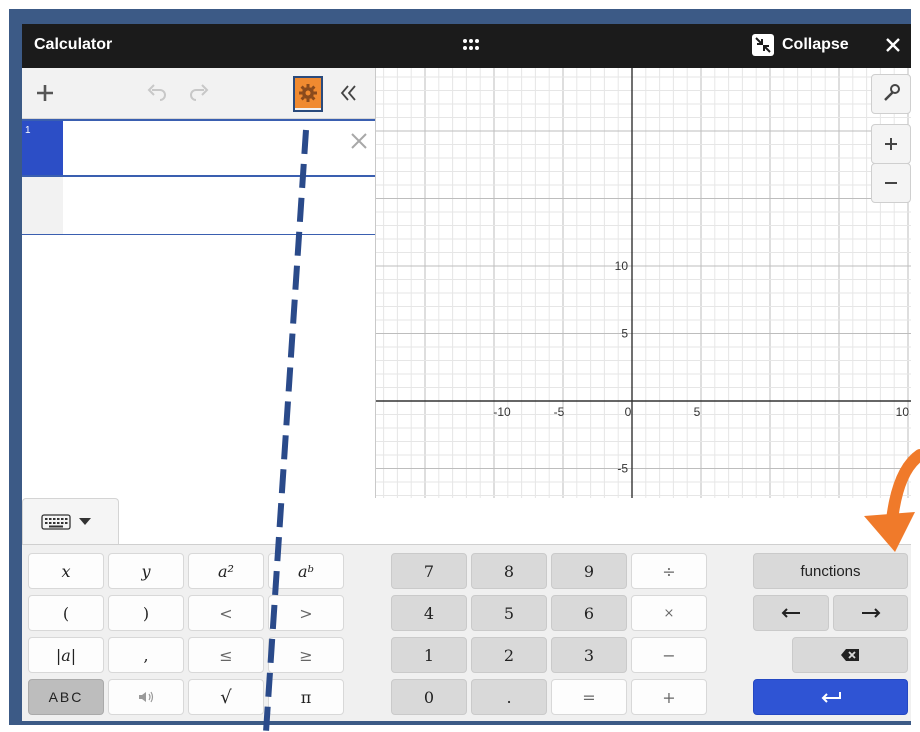 This screenshot has height=732, width=920. I want to click on key-6: 6, so click(589, 613).